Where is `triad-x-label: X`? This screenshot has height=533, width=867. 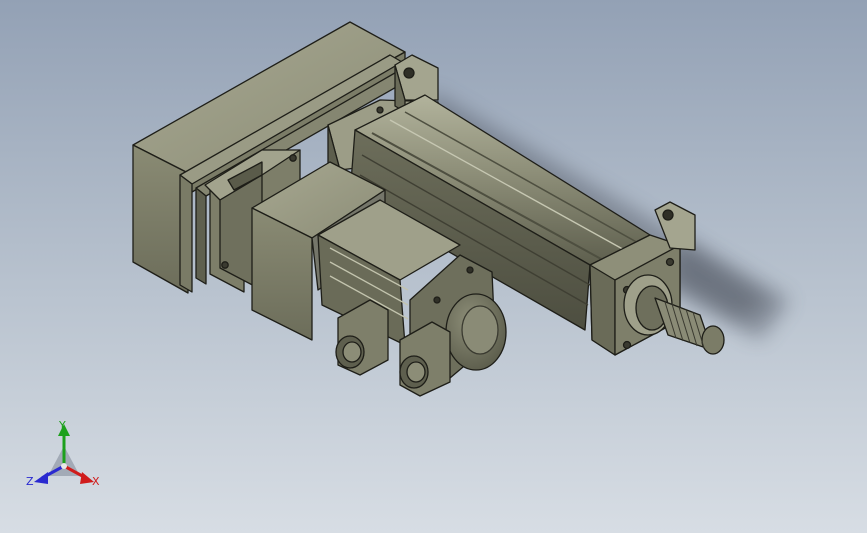 triad-x-label: X is located at coordinates (96, 481).